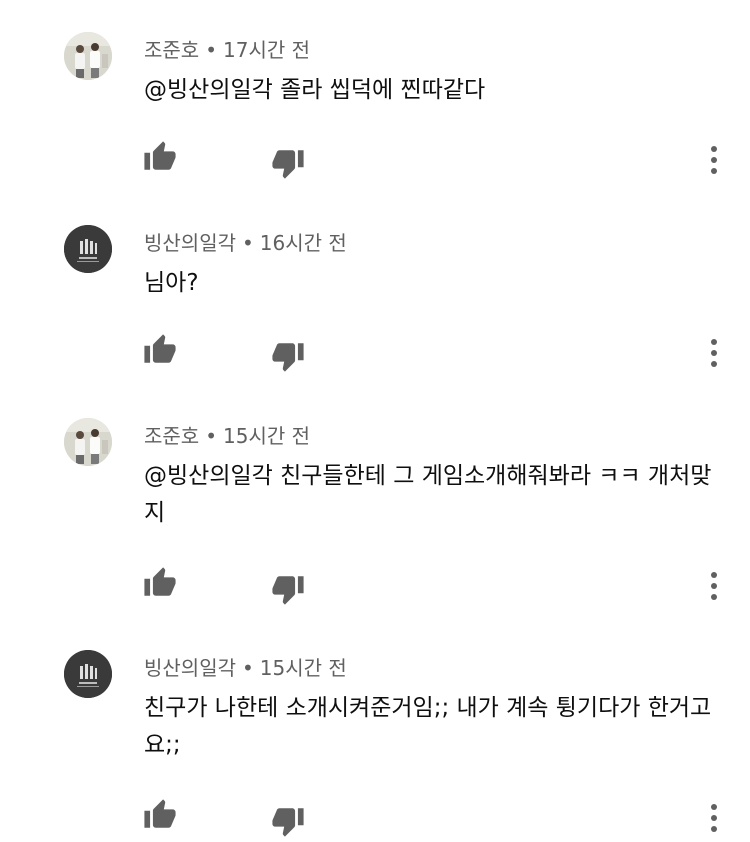 The width and height of the screenshot is (750, 842). Describe the element at coordinates (303, 243) in the screenshot. I see `comment-time: 16시간 전` at that location.